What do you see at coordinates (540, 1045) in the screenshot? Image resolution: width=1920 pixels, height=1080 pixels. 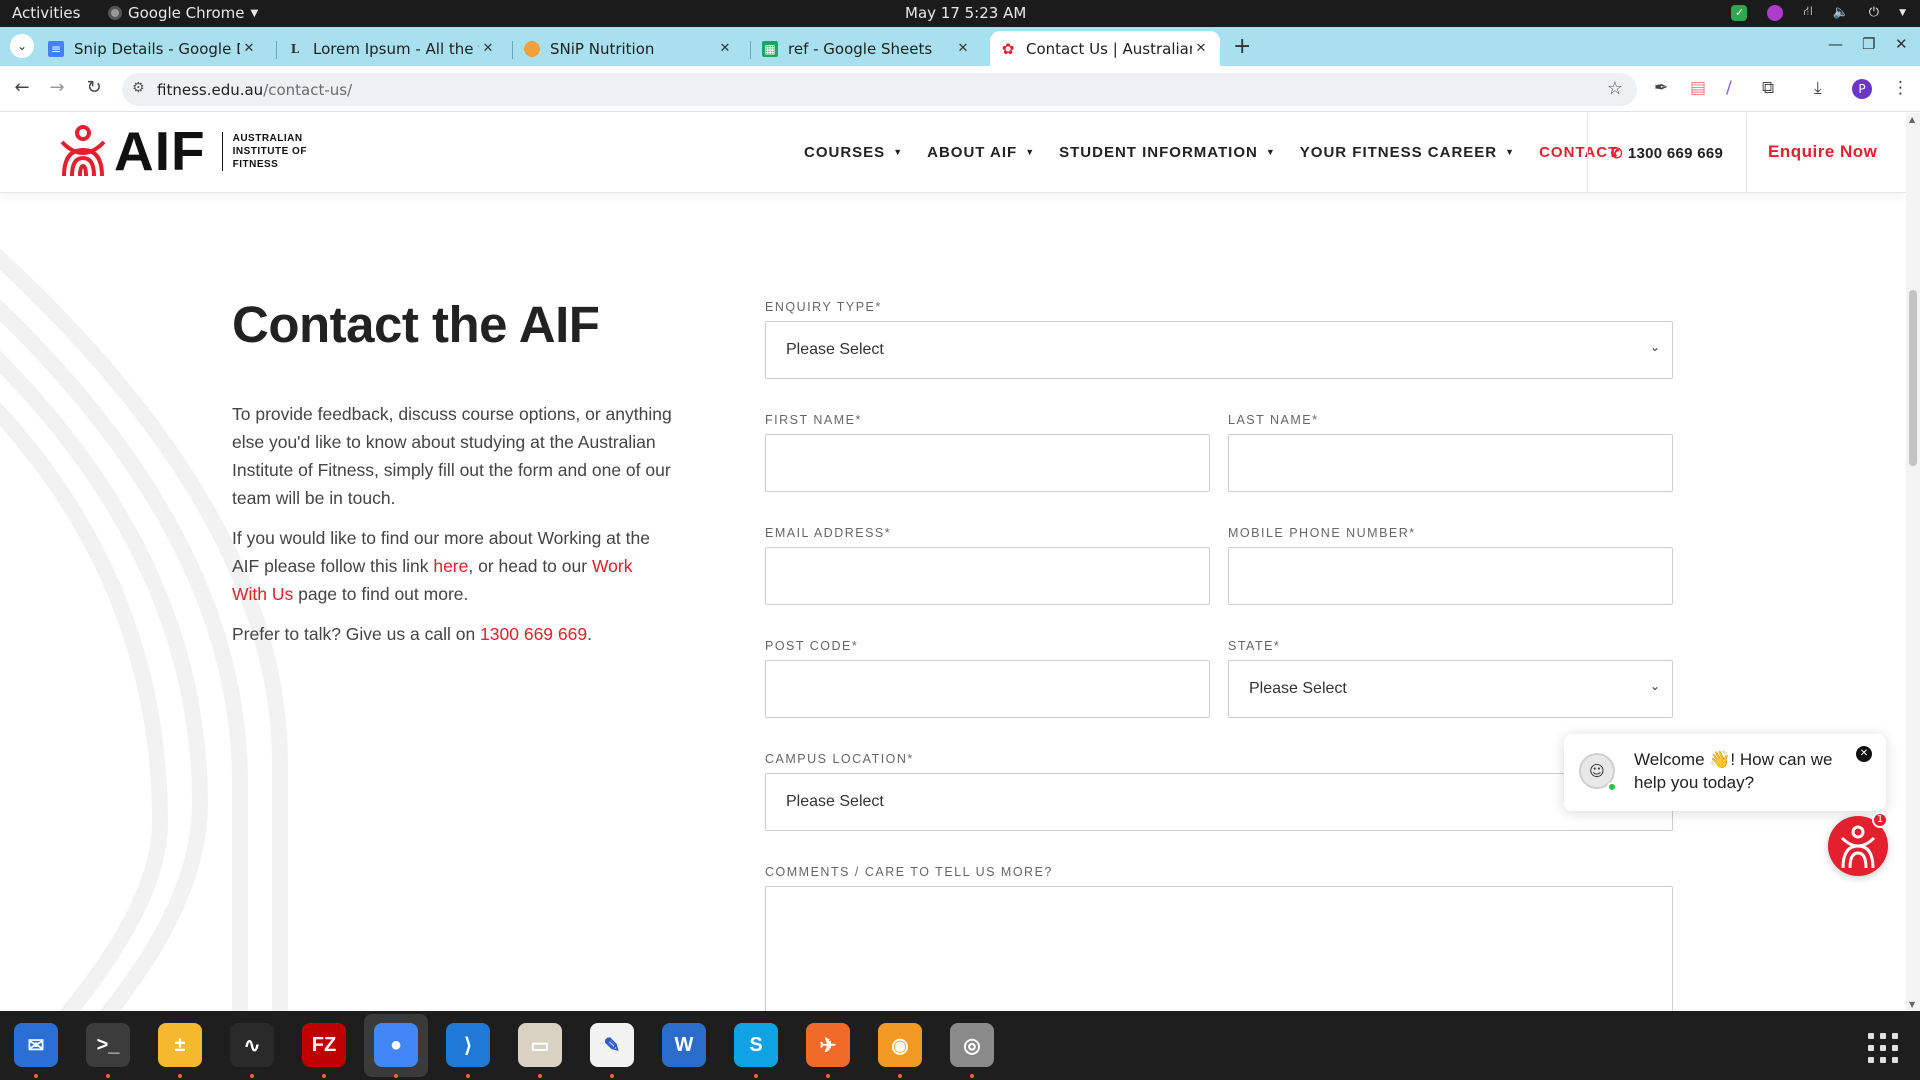 I see `files-icon: ▭` at bounding box center [540, 1045].